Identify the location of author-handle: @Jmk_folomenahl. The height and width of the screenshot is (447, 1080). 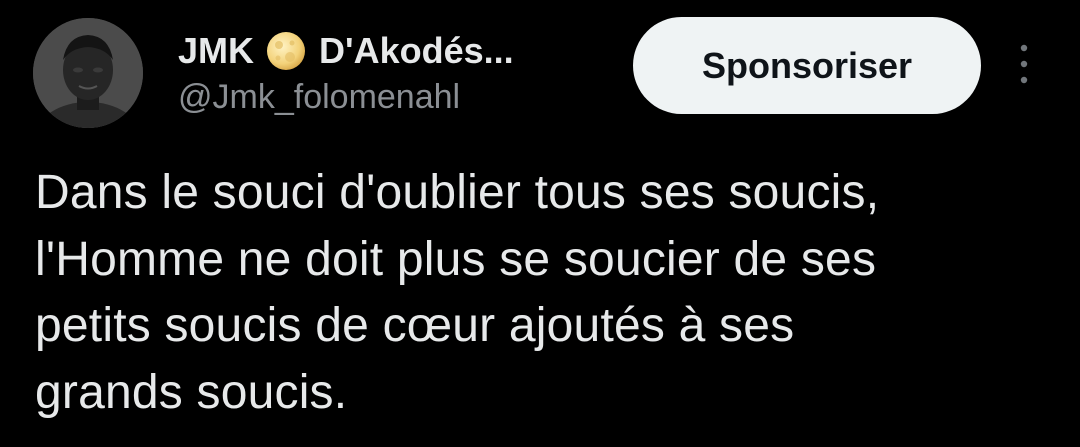
(319, 97).